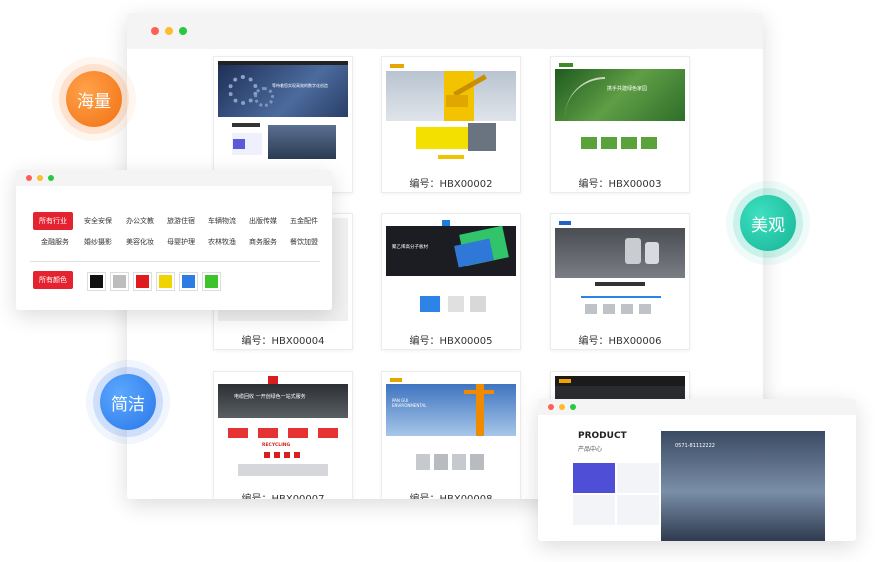 The height and width of the screenshot is (562, 875). I want to click on hero-text: 等待着您实现高效的数字化创造, so click(300, 85).